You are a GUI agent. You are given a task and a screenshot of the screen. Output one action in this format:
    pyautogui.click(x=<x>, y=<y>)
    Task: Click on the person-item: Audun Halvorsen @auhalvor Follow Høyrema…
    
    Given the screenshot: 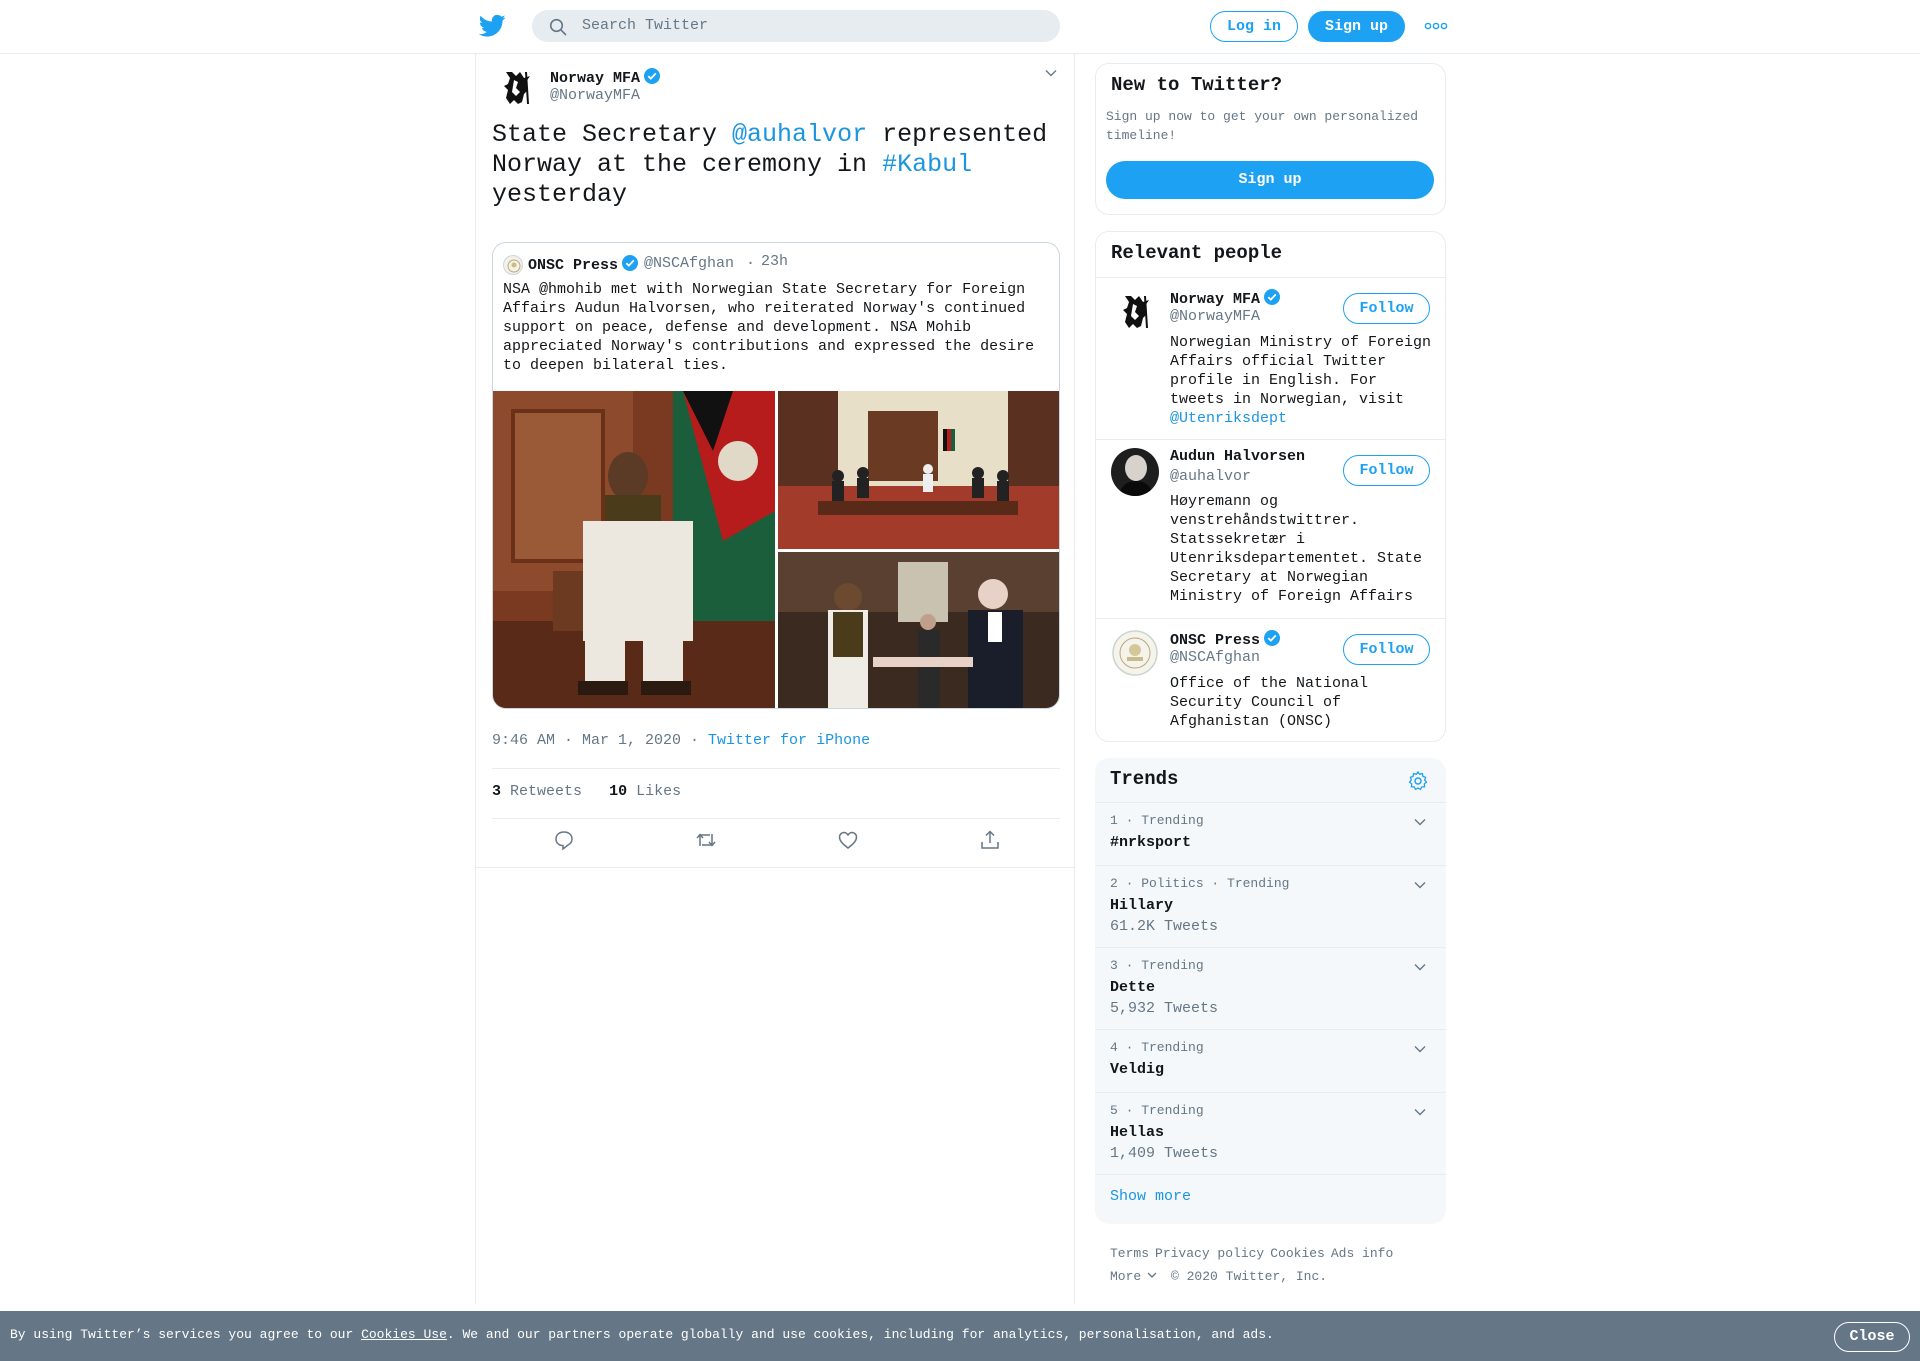 What is the action you would take?
    pyautogui.click(x=1270, y=529)
    